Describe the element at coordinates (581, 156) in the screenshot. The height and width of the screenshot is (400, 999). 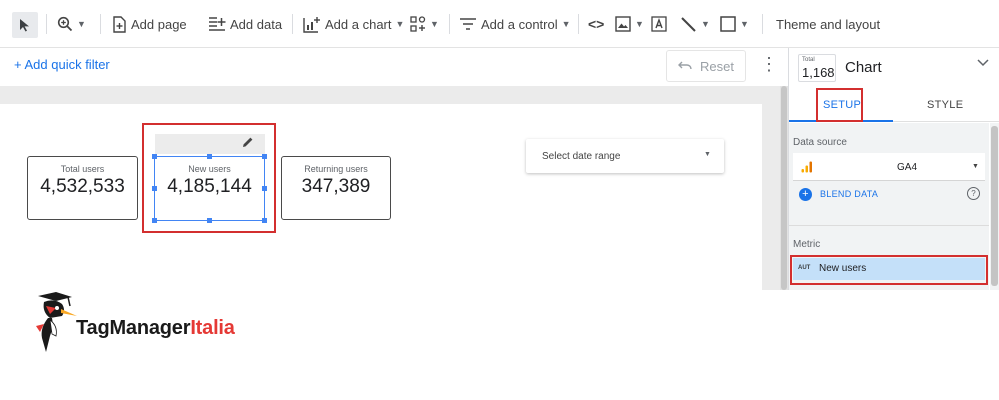
I see `date-range-label: Select date range` at that location.